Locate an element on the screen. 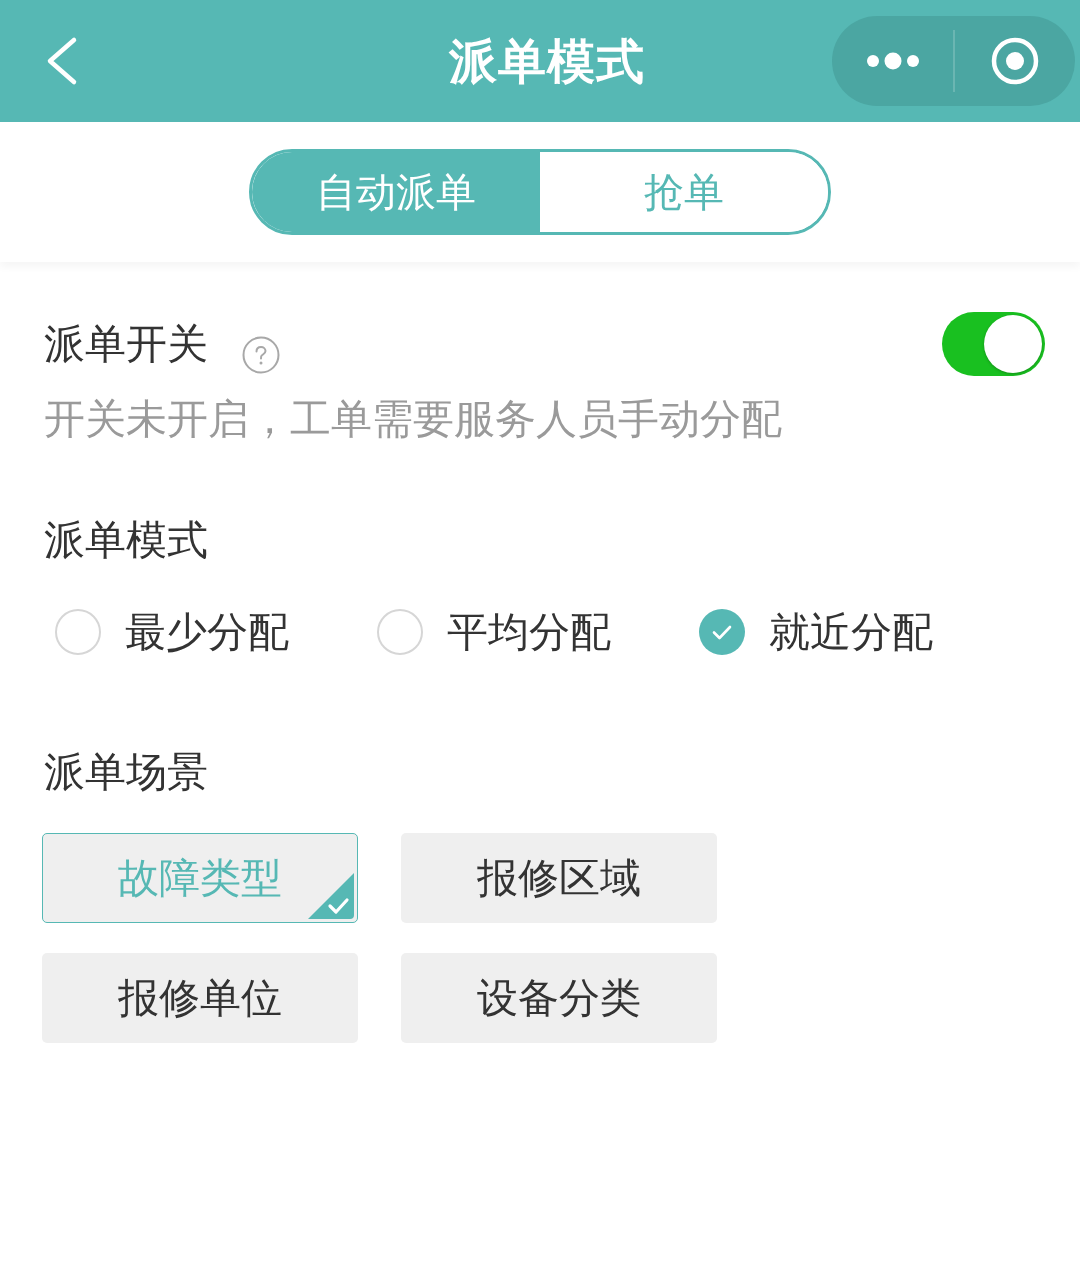 This screenshot has width=1080, height=1287. section-heading: 派单场景 is located at coordinates (126, 772).